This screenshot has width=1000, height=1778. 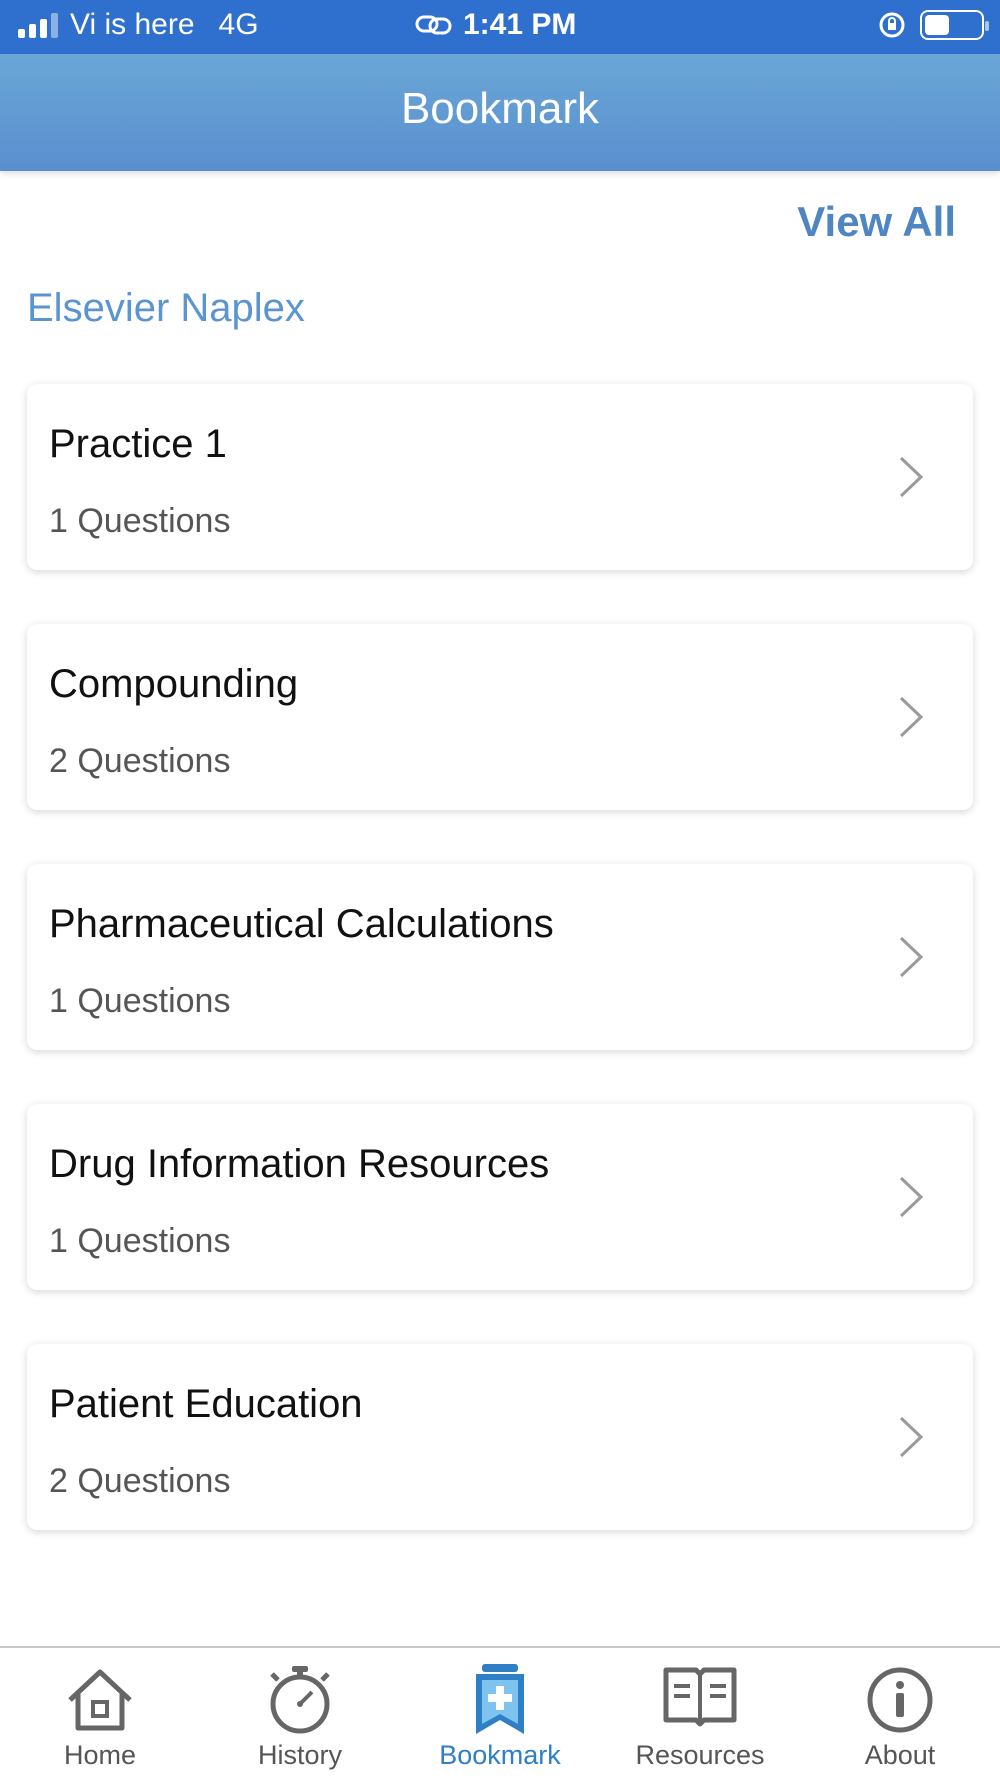 I want to click on card-title: Pharmaceutical Calculations, so click(x=301, y=924).